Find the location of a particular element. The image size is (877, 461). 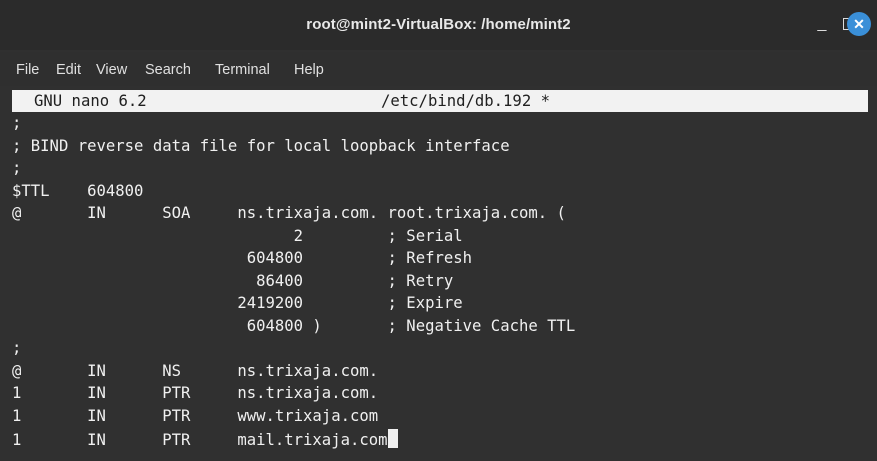

menu-search: Search is located at coordinates (168, 70).